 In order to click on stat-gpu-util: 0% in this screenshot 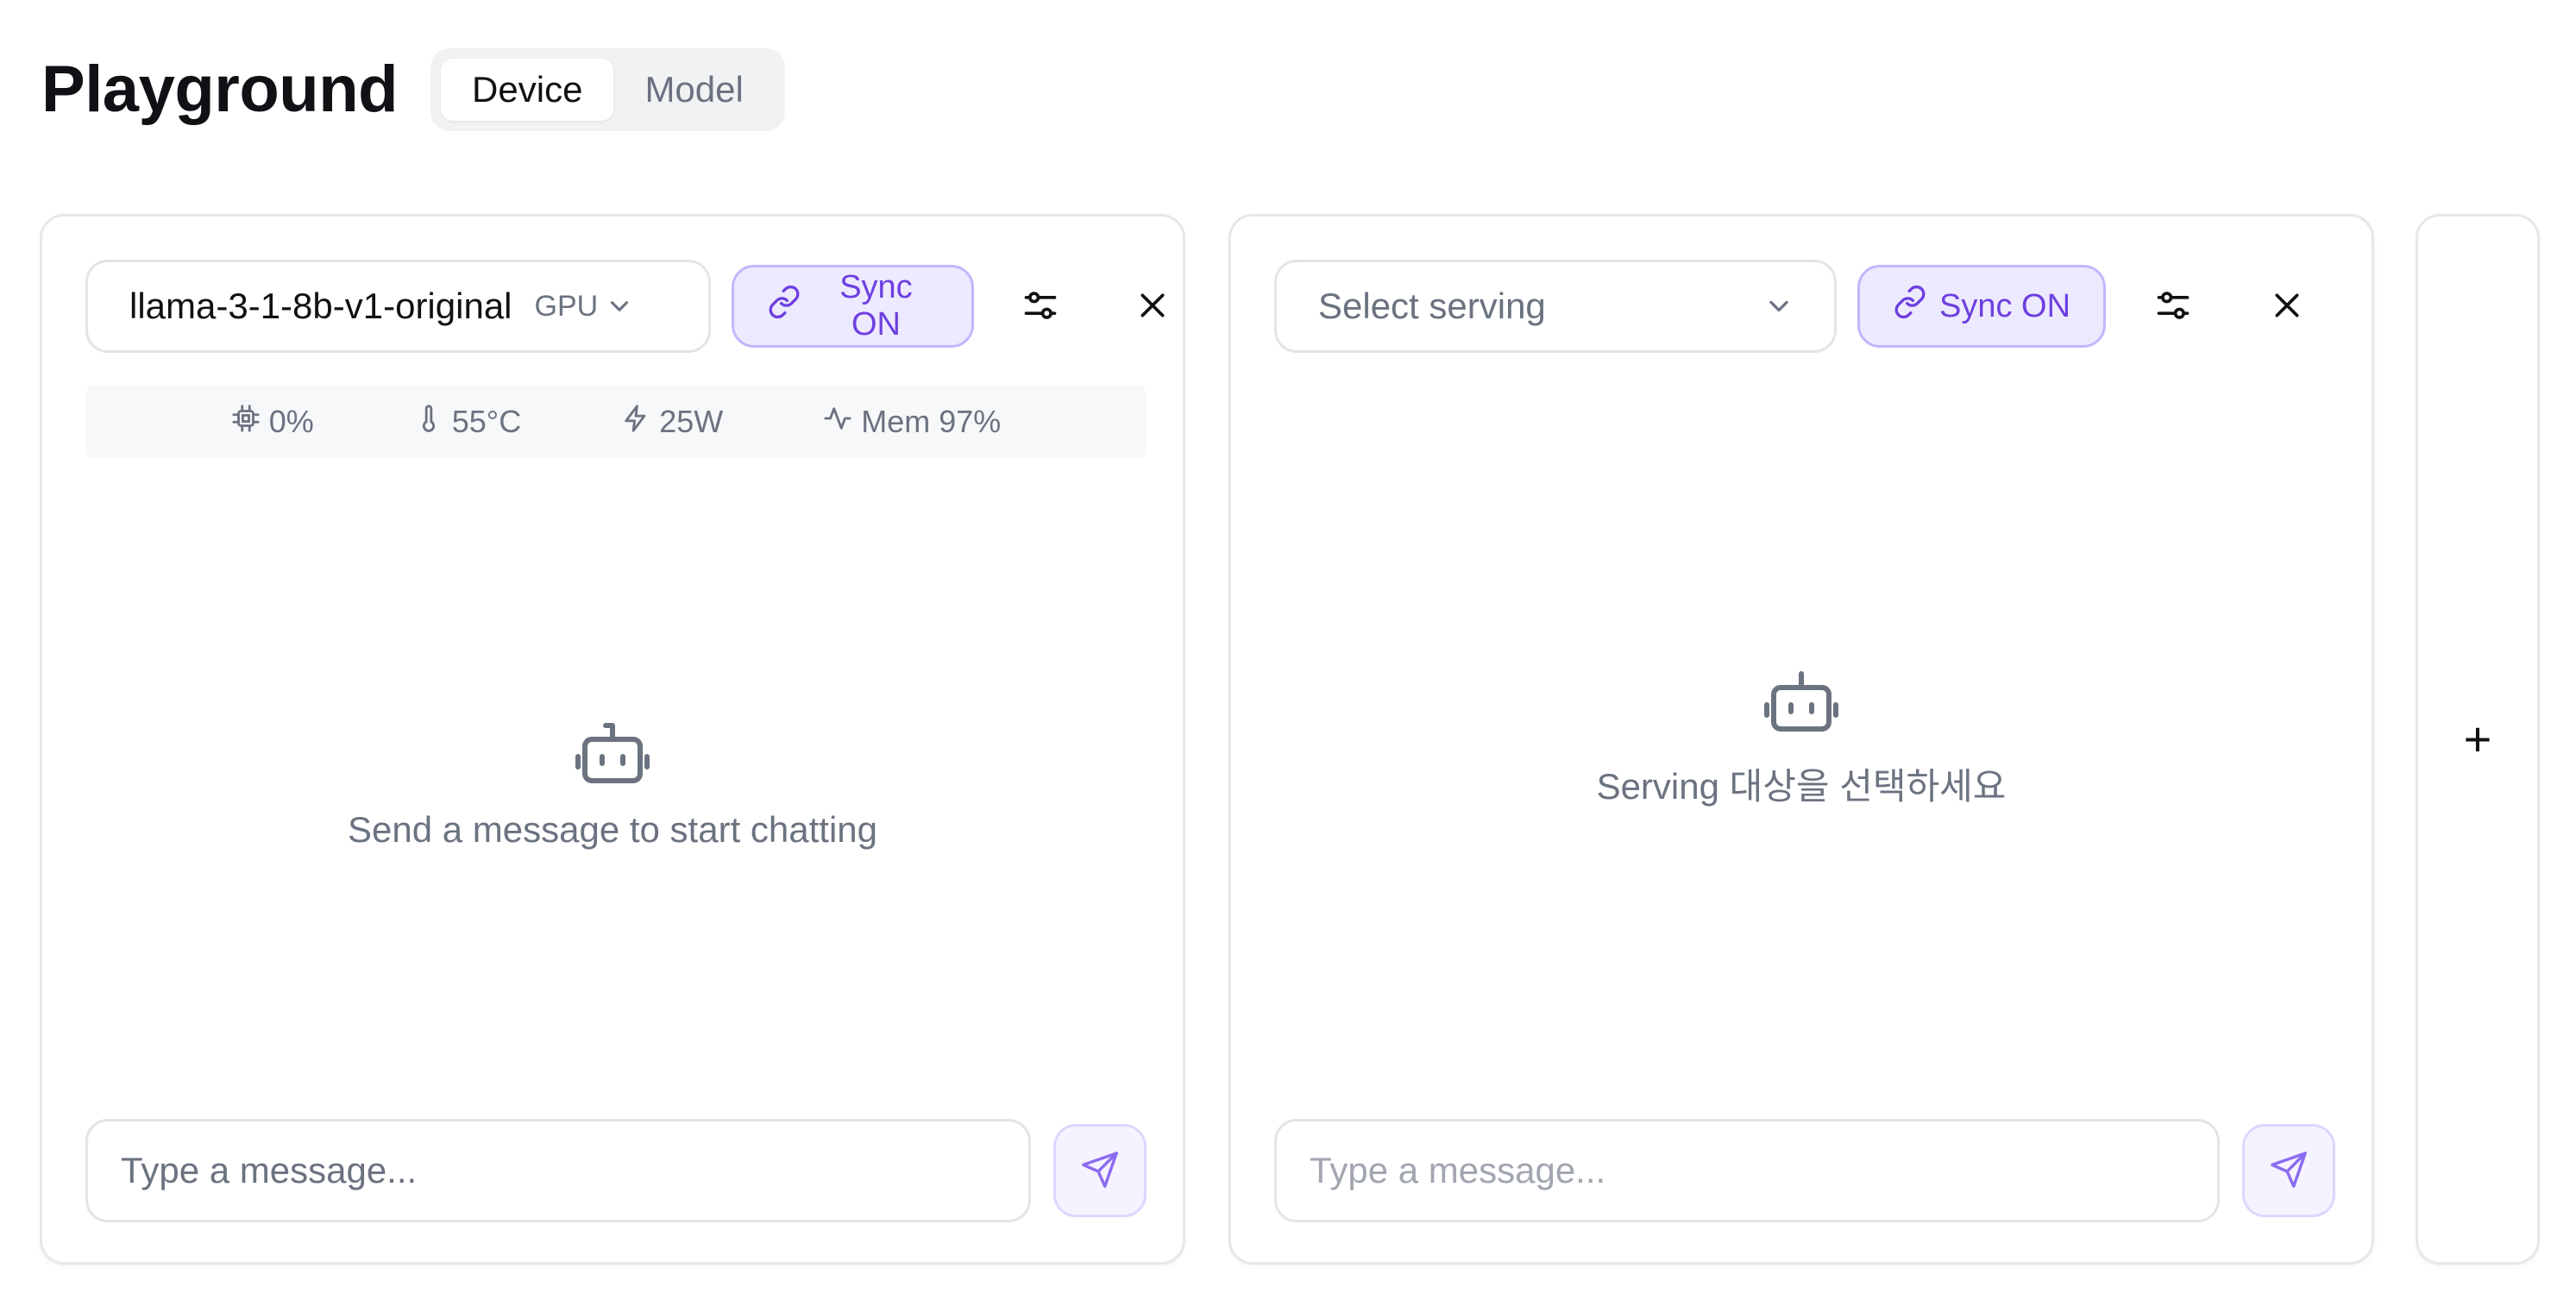, I will do `click(272, 423)`.